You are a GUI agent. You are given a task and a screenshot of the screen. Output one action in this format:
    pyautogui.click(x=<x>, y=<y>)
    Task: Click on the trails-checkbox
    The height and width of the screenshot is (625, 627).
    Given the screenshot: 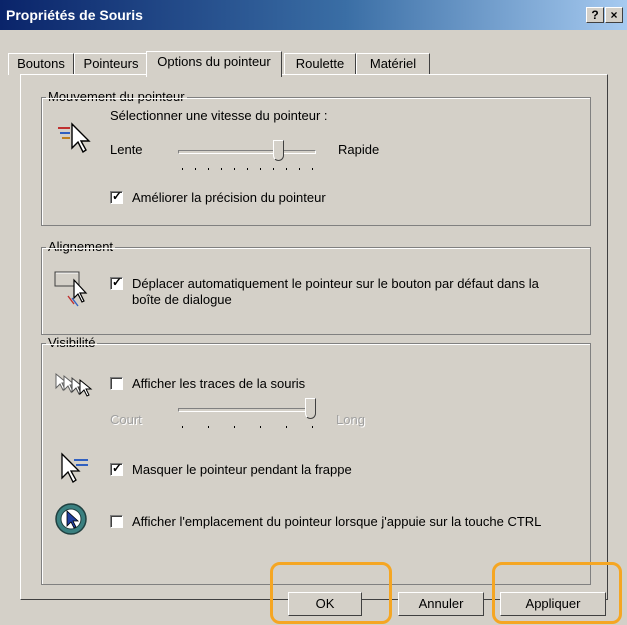 What is the action you would take?
    pyautogui.click(x=116, y=383)
    